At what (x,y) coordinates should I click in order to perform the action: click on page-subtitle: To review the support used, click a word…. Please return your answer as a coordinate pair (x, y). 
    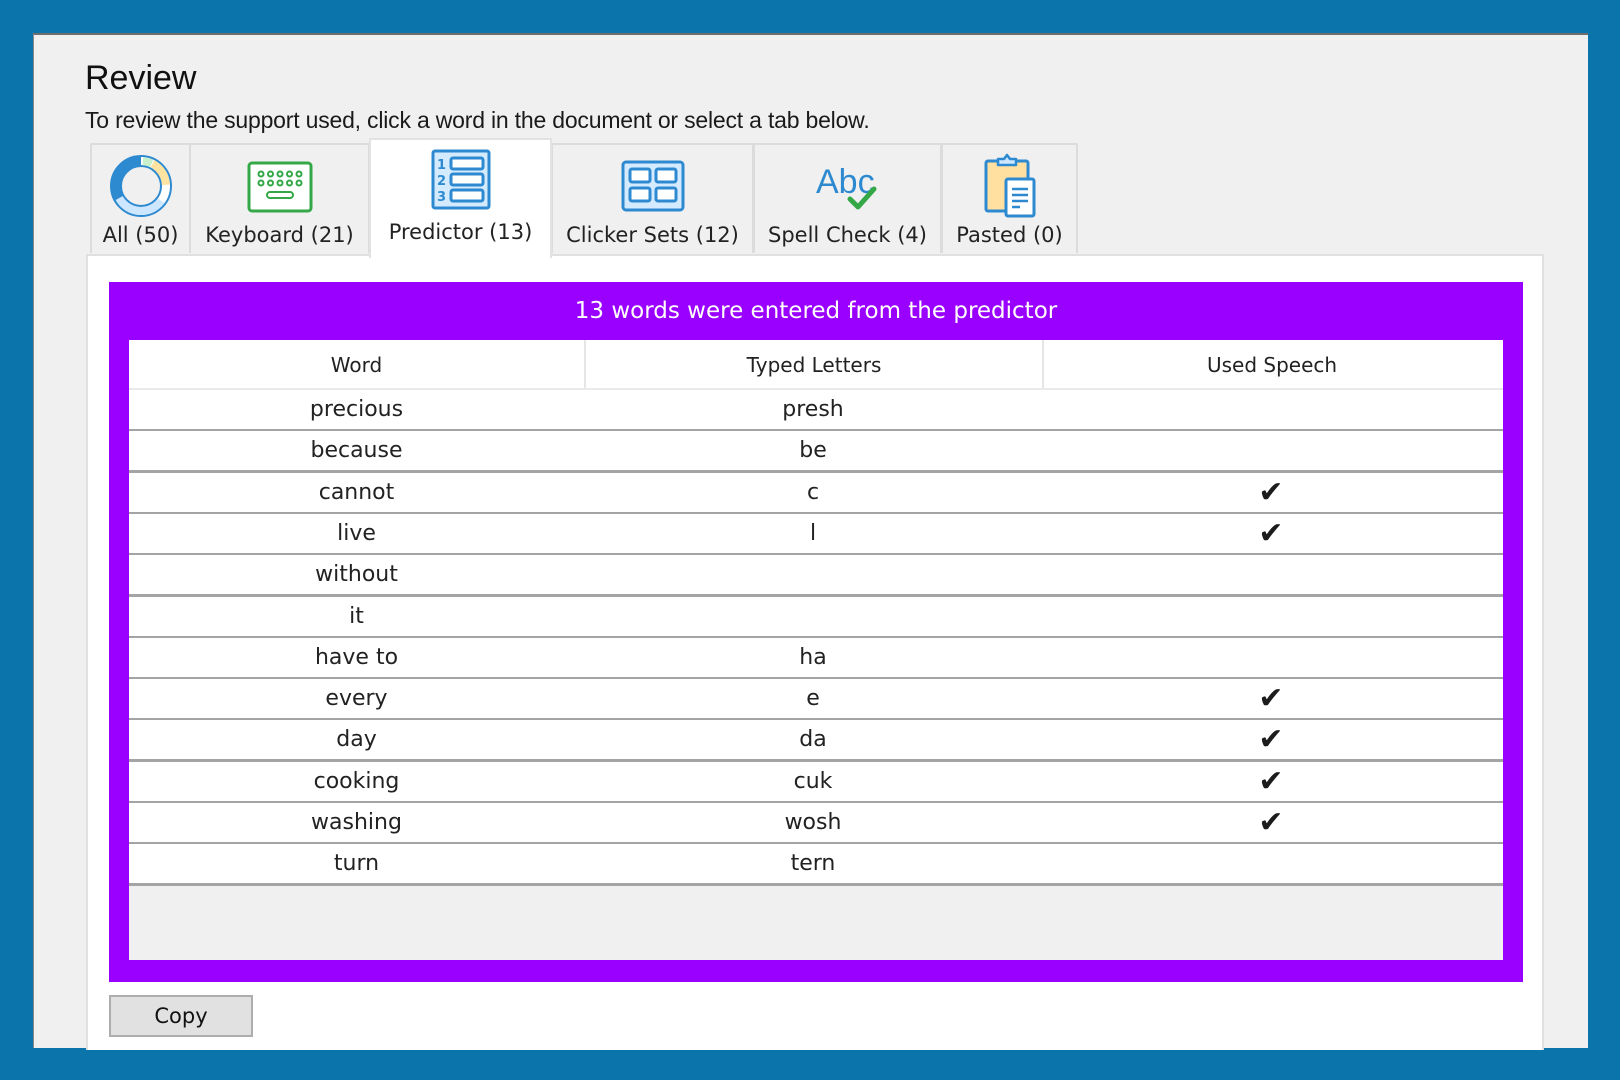
    Looking at the image, I should click on (477, 120).